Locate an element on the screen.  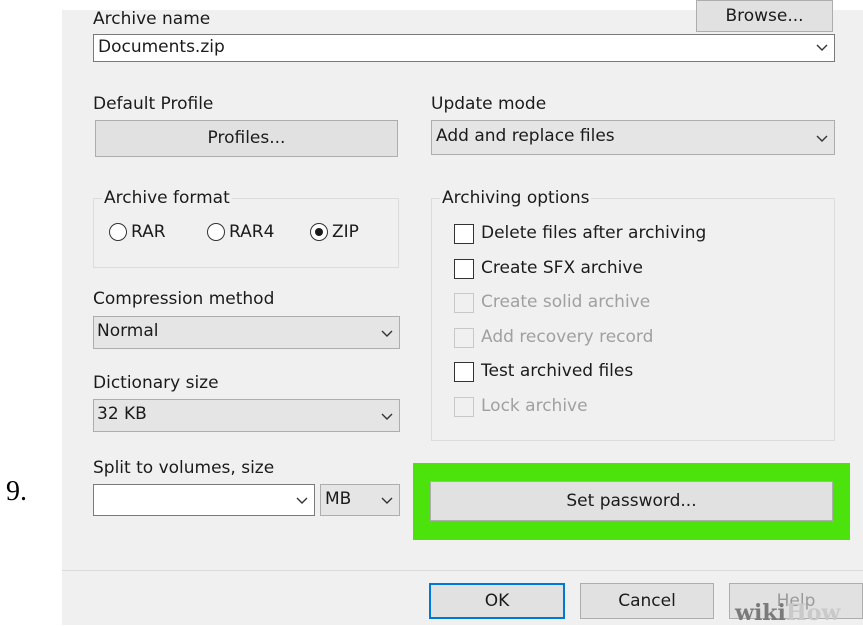
archive-format-group: Archive format RAR RAR4 ZIP is located at coordinates (246, 228).